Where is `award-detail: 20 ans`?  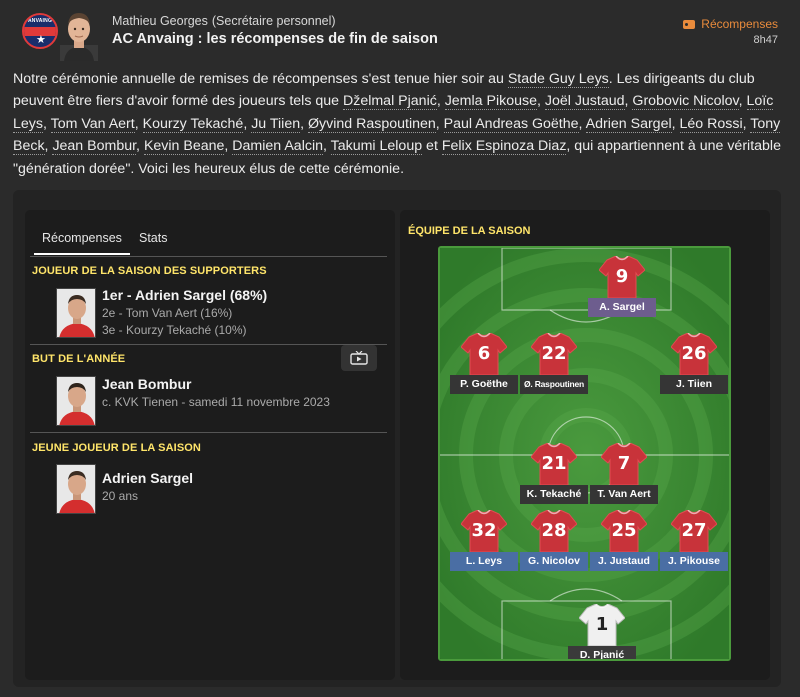
award-detail: 20 ans is located at coordinates (120, 496).